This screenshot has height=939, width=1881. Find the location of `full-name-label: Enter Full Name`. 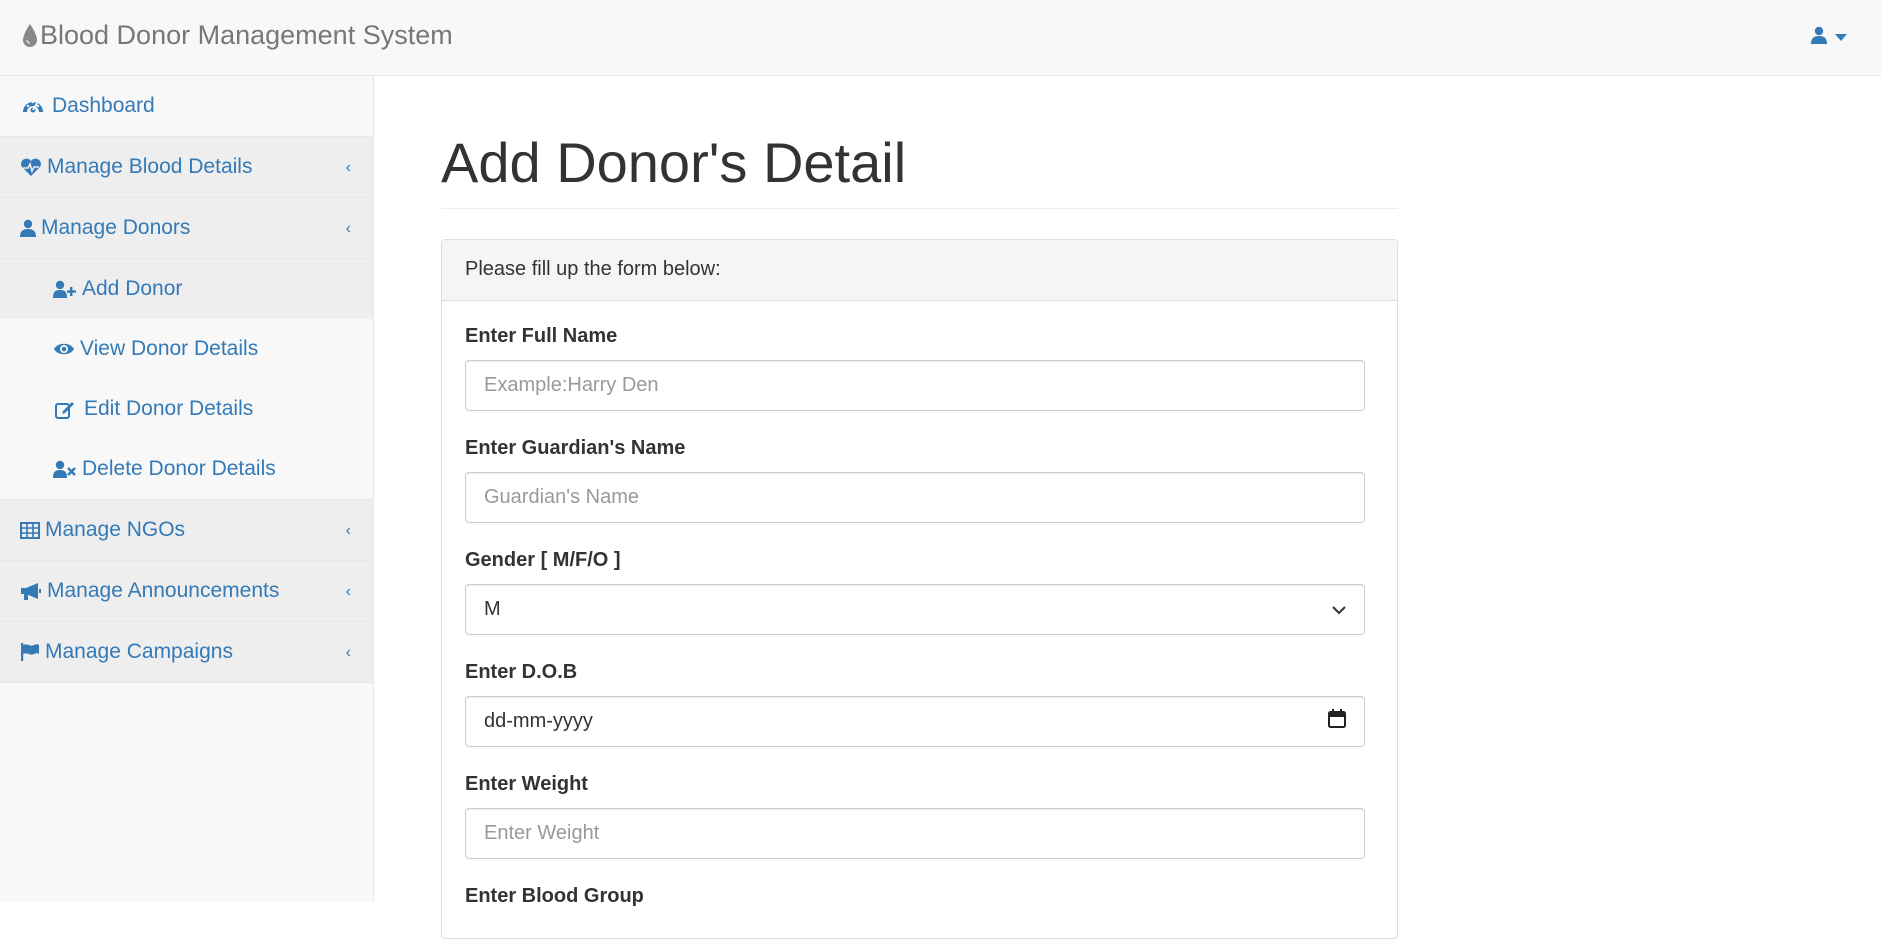

full-name-label: Enter Full Name is located at coordinates (541, 335).